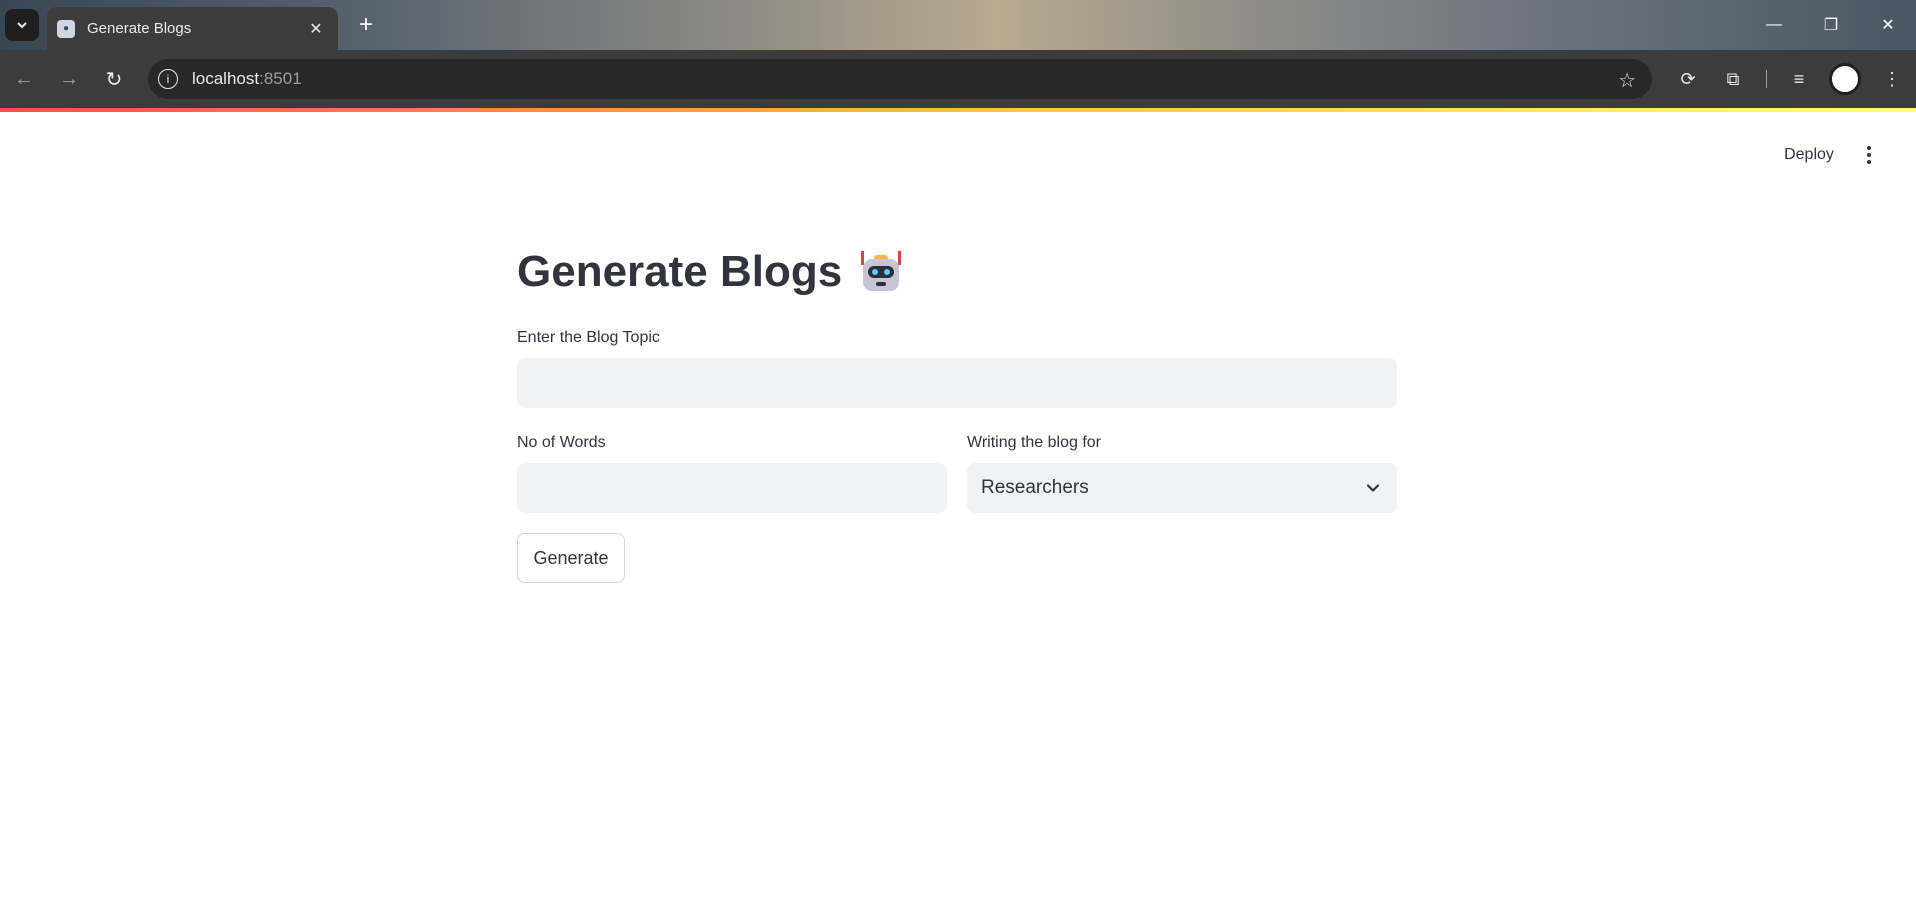 The image size is (1916, 919). I want to click on url-host: localhost, so click(226, 78).